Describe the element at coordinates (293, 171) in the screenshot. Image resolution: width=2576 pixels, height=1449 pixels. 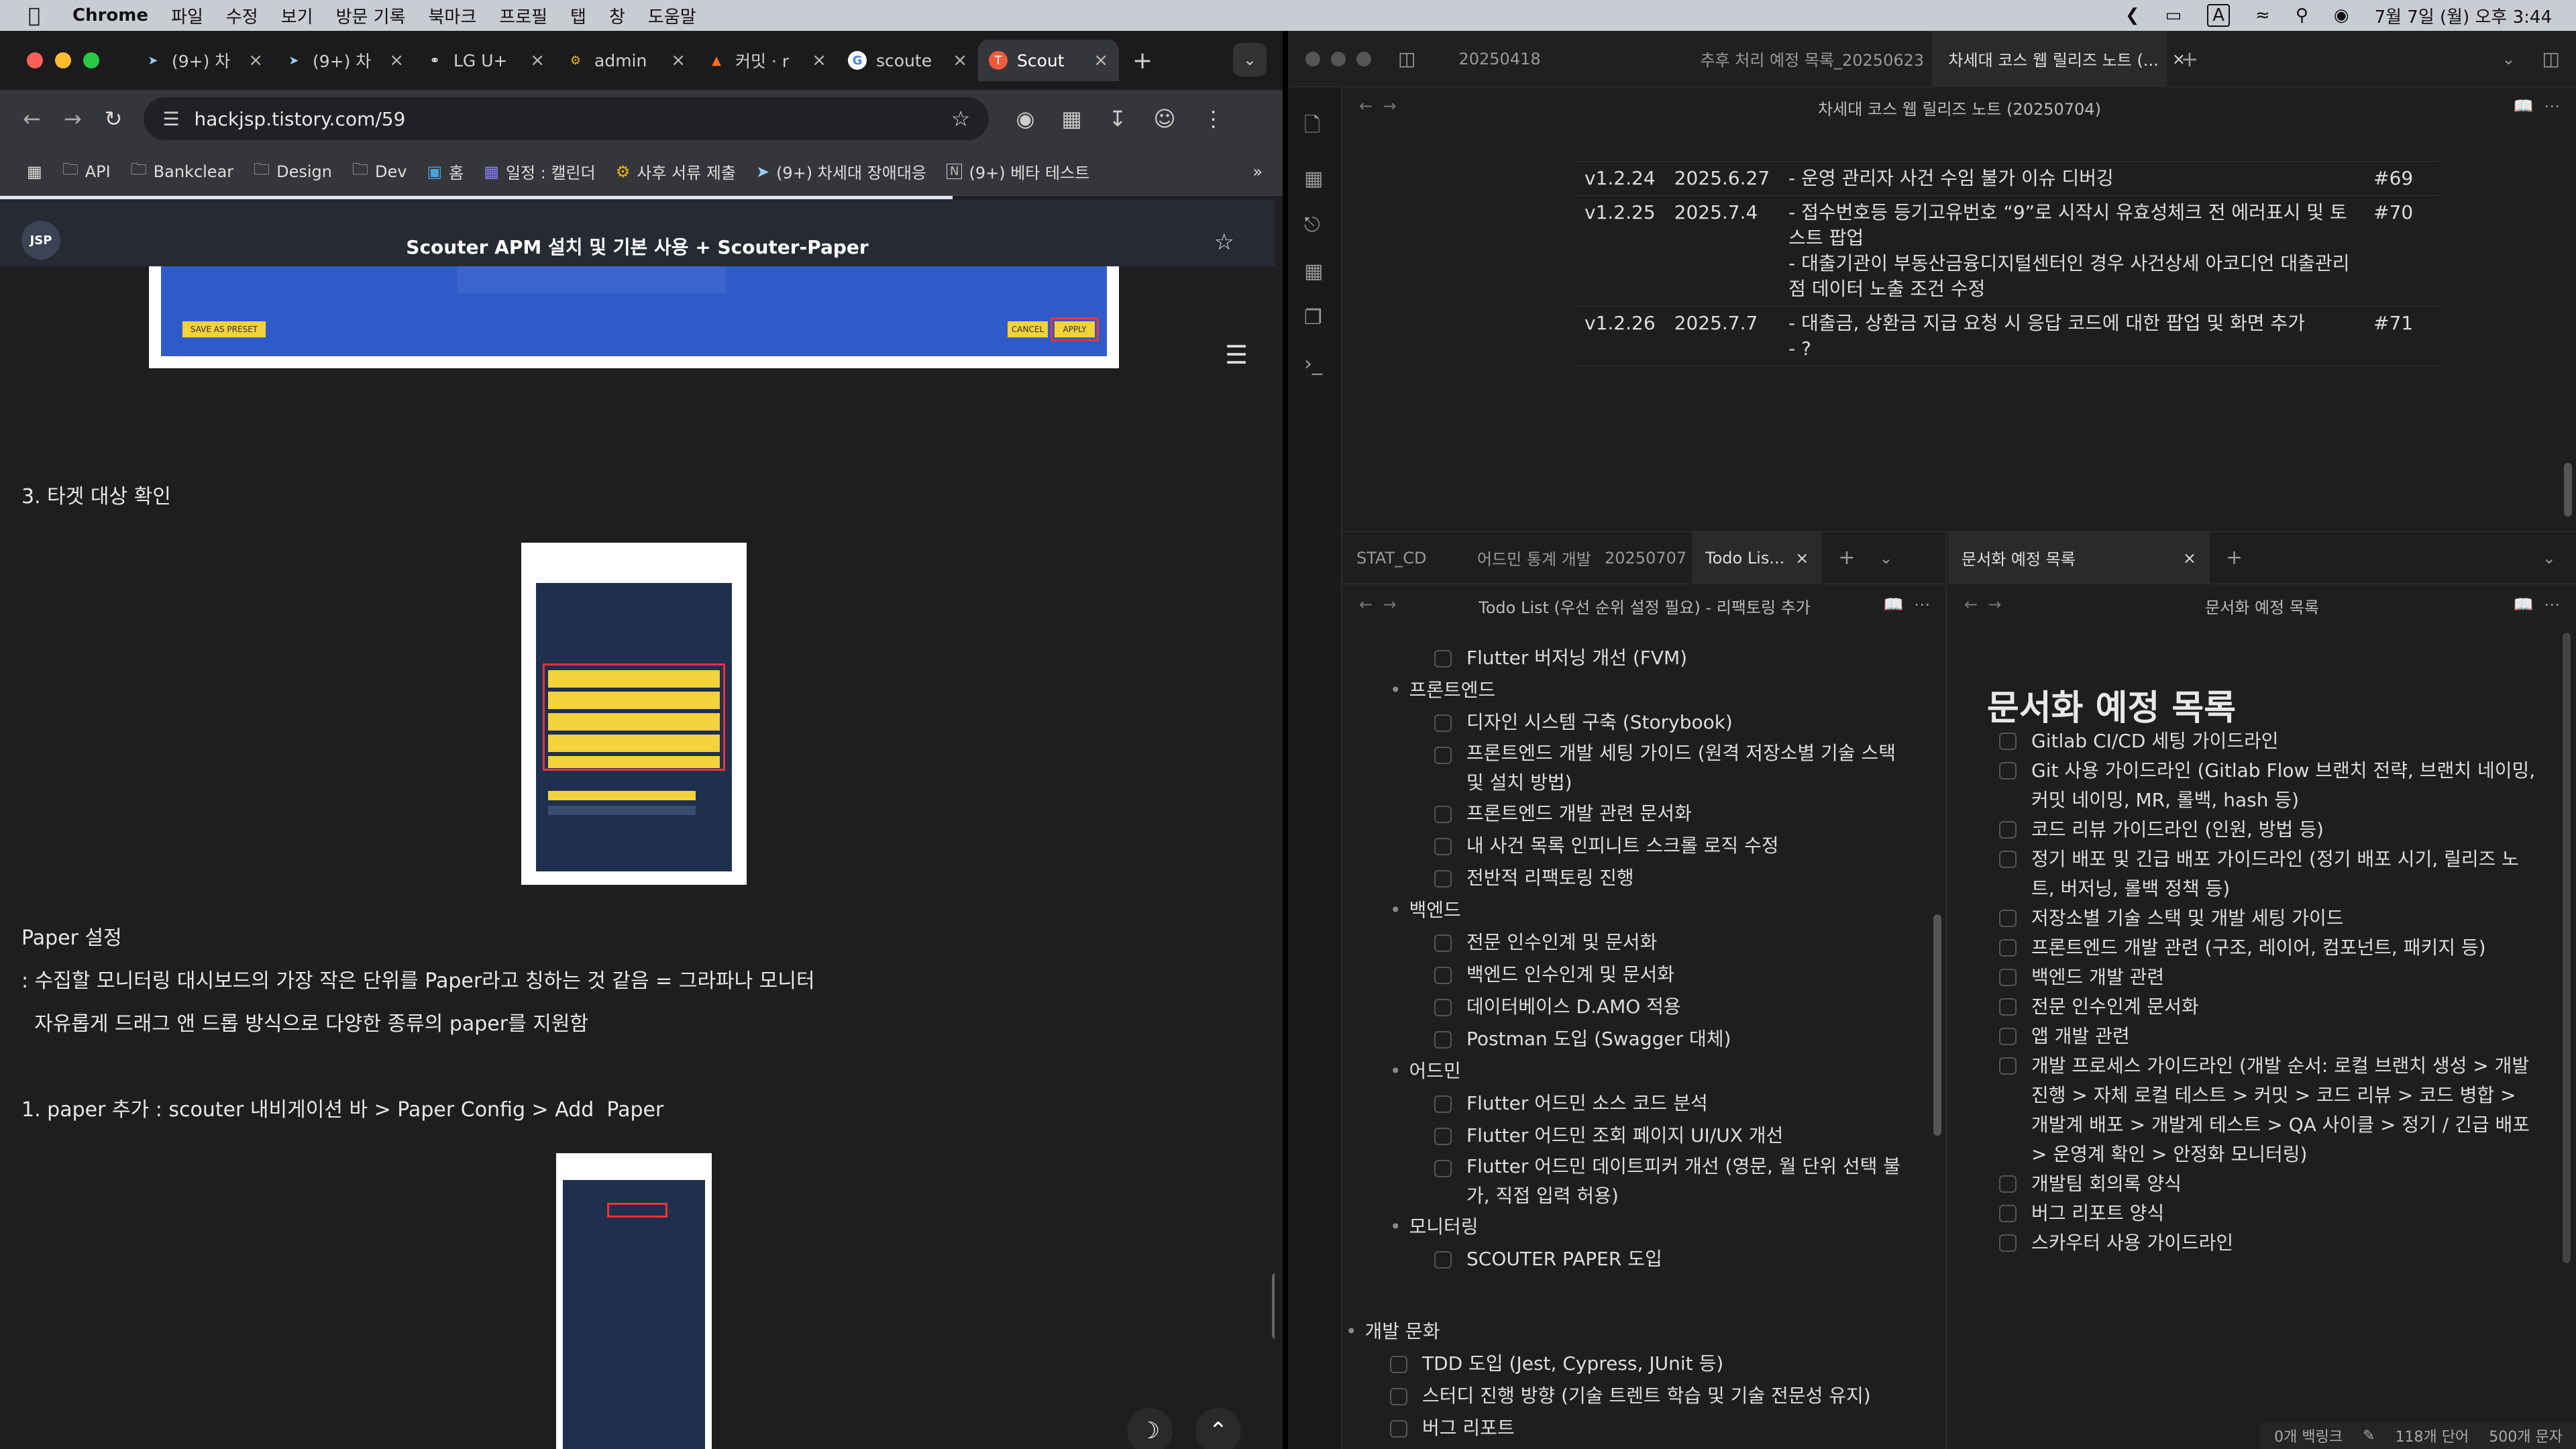
I see `bookmark-folder-design: 🗀 Design` at that location.